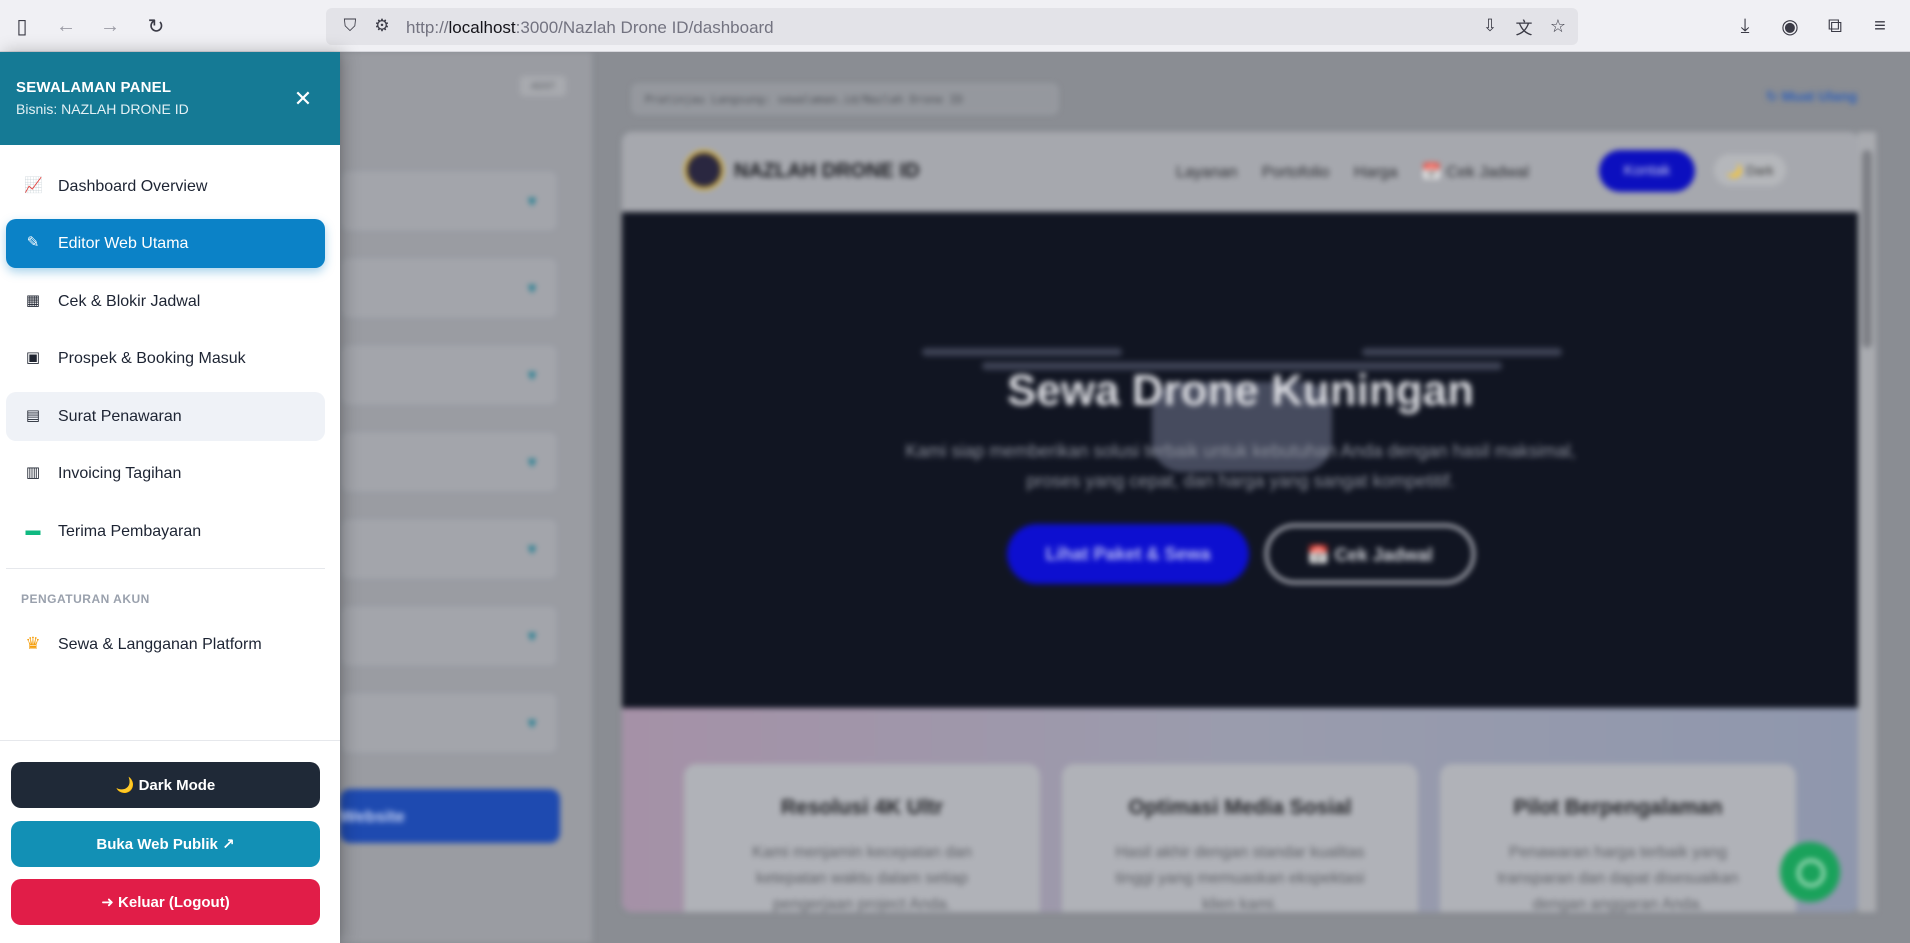 This screenshot has width=1910, height=943. I want to click on sidebar-item-label: Cek & Blokir Jadwal, so click(129, 301).